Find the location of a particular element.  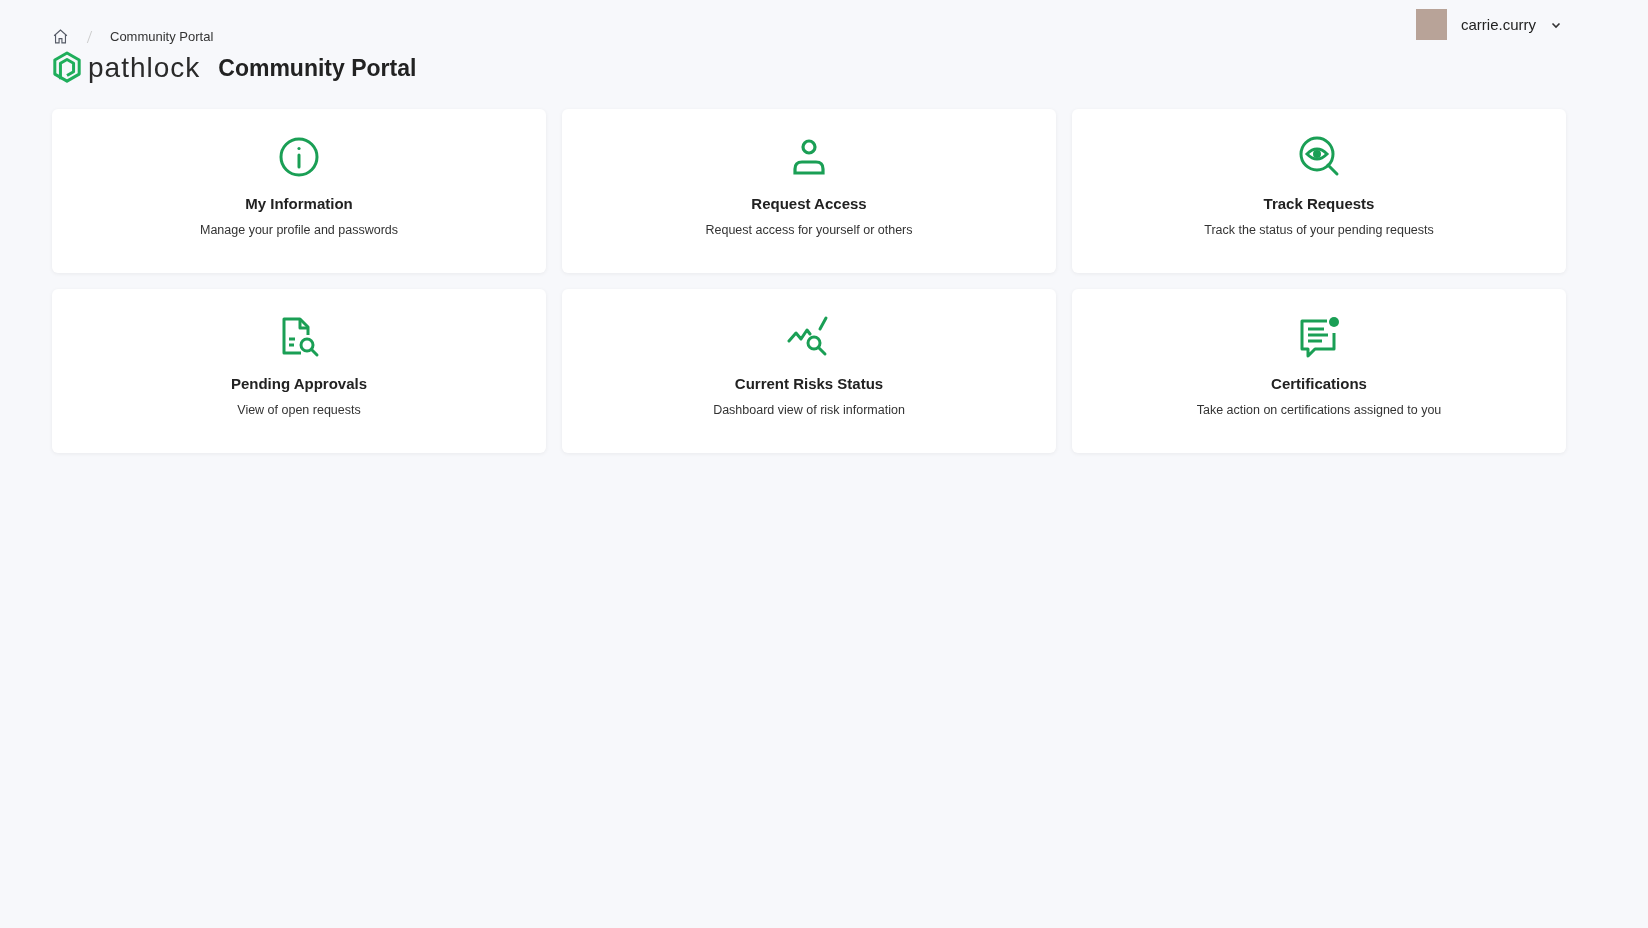

card-description: Take action on certifications assigned to you is located at coordinates (1319, 410).